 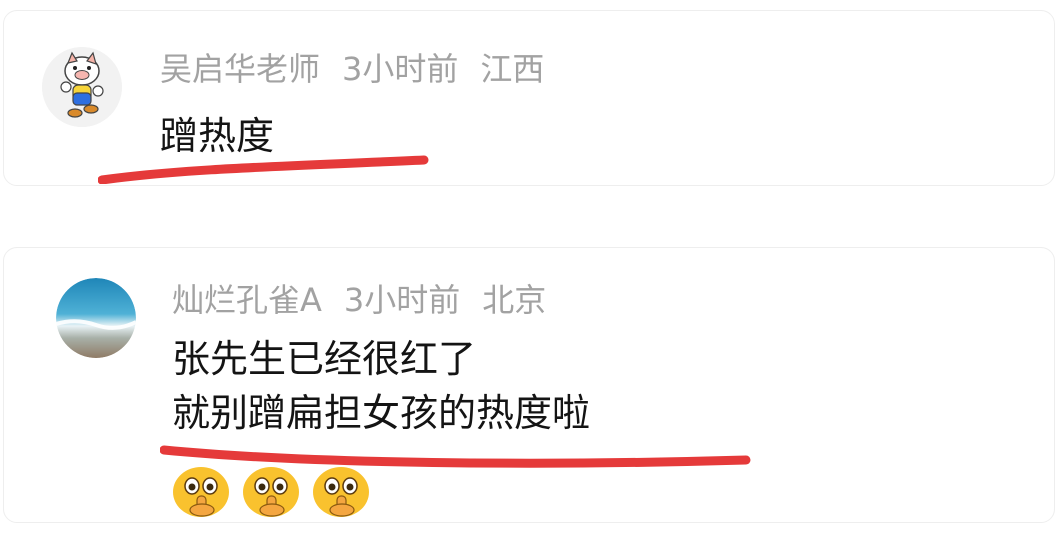 What do you see at coordinates (512, 69) in the screenshot?
I see `comment-location: 江西` at bounding box center [512, 69].